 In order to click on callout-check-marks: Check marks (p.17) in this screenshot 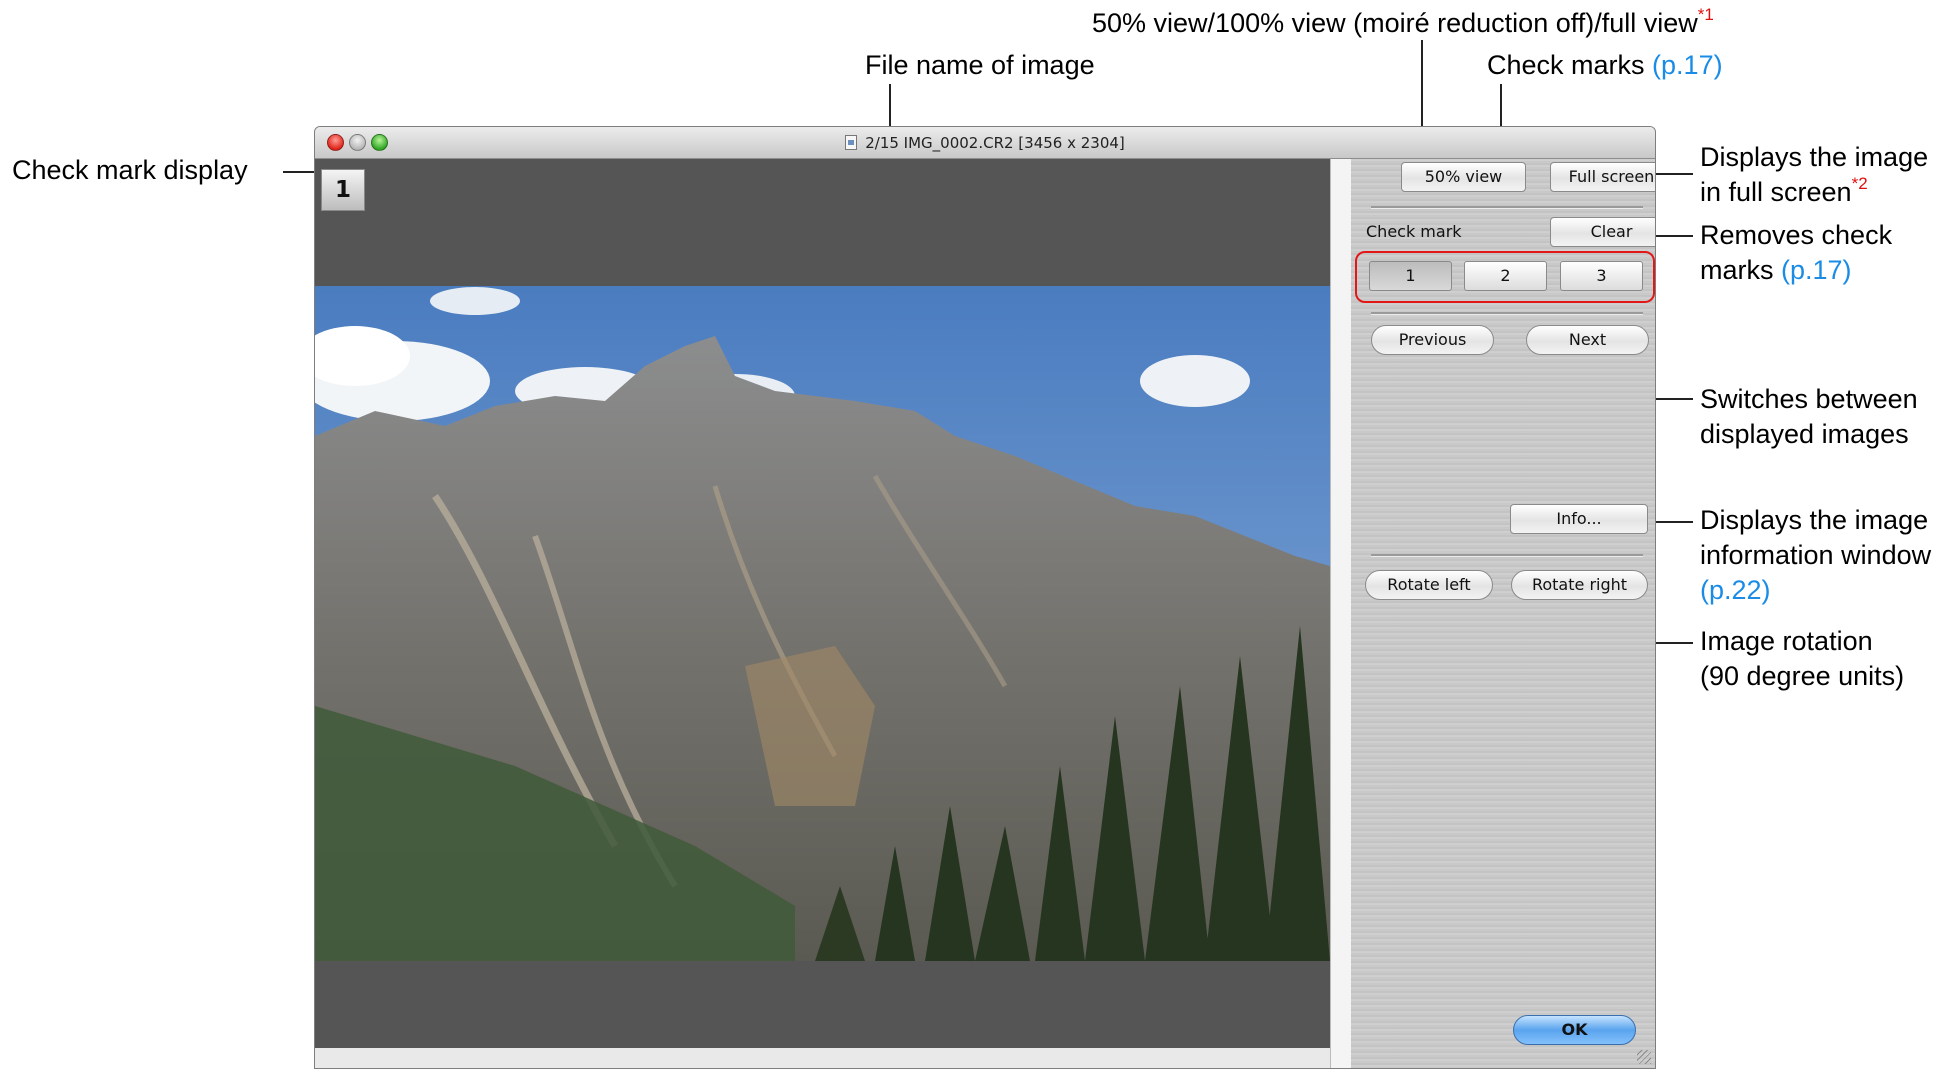, I will do `click(1605, 65)`.